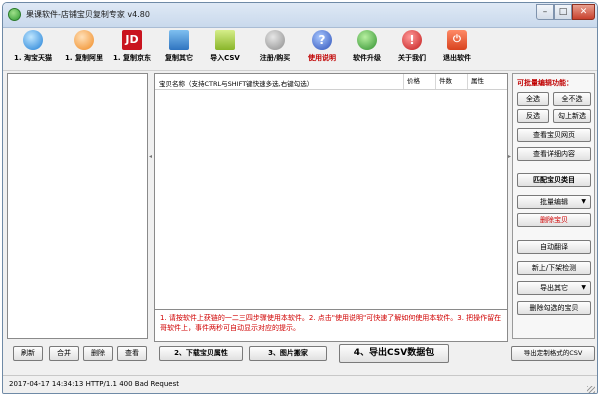 Image resolution: width=600 pixels, height=400 pixels. Describe the element at coordinates (275, 40) in the screenshot. I see `key-icon` at that location.